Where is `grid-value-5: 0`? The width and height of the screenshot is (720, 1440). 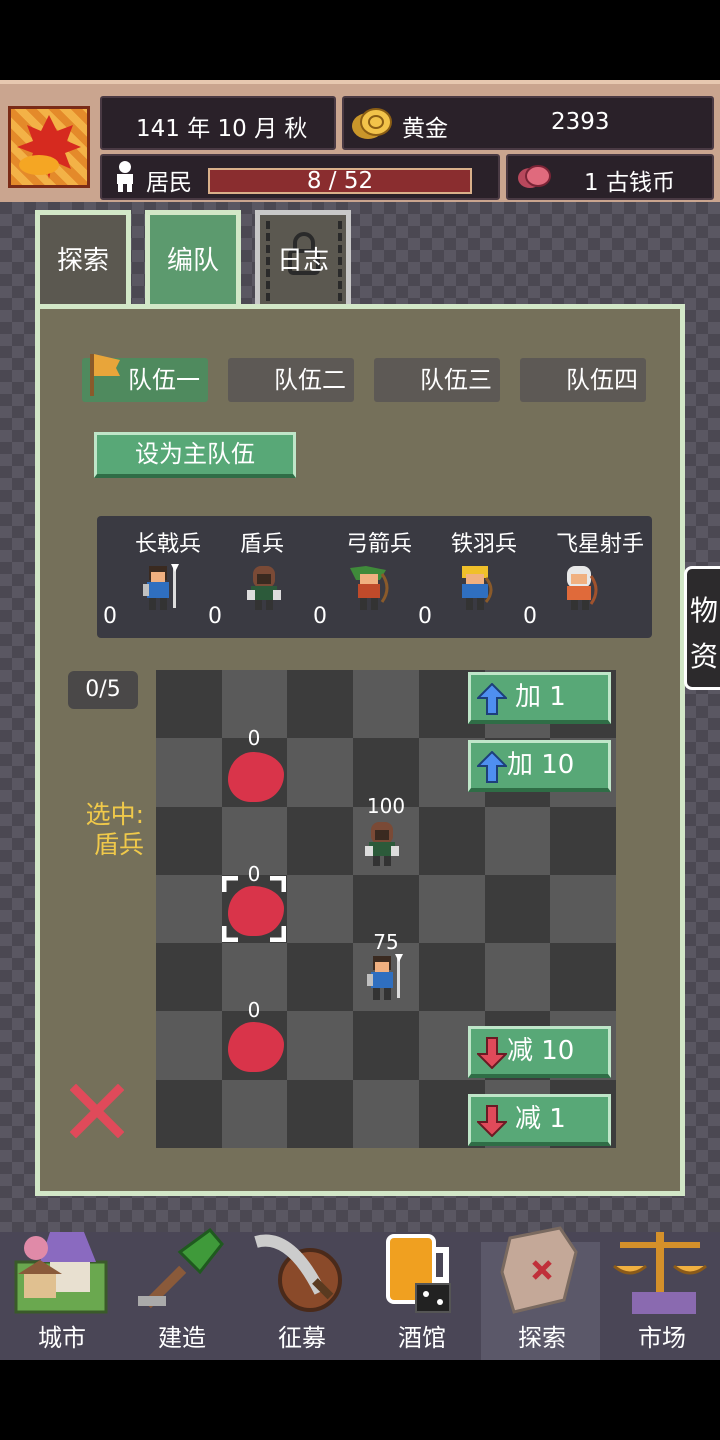 grid-value-5: 0 is located at coordinates (254, 1010).